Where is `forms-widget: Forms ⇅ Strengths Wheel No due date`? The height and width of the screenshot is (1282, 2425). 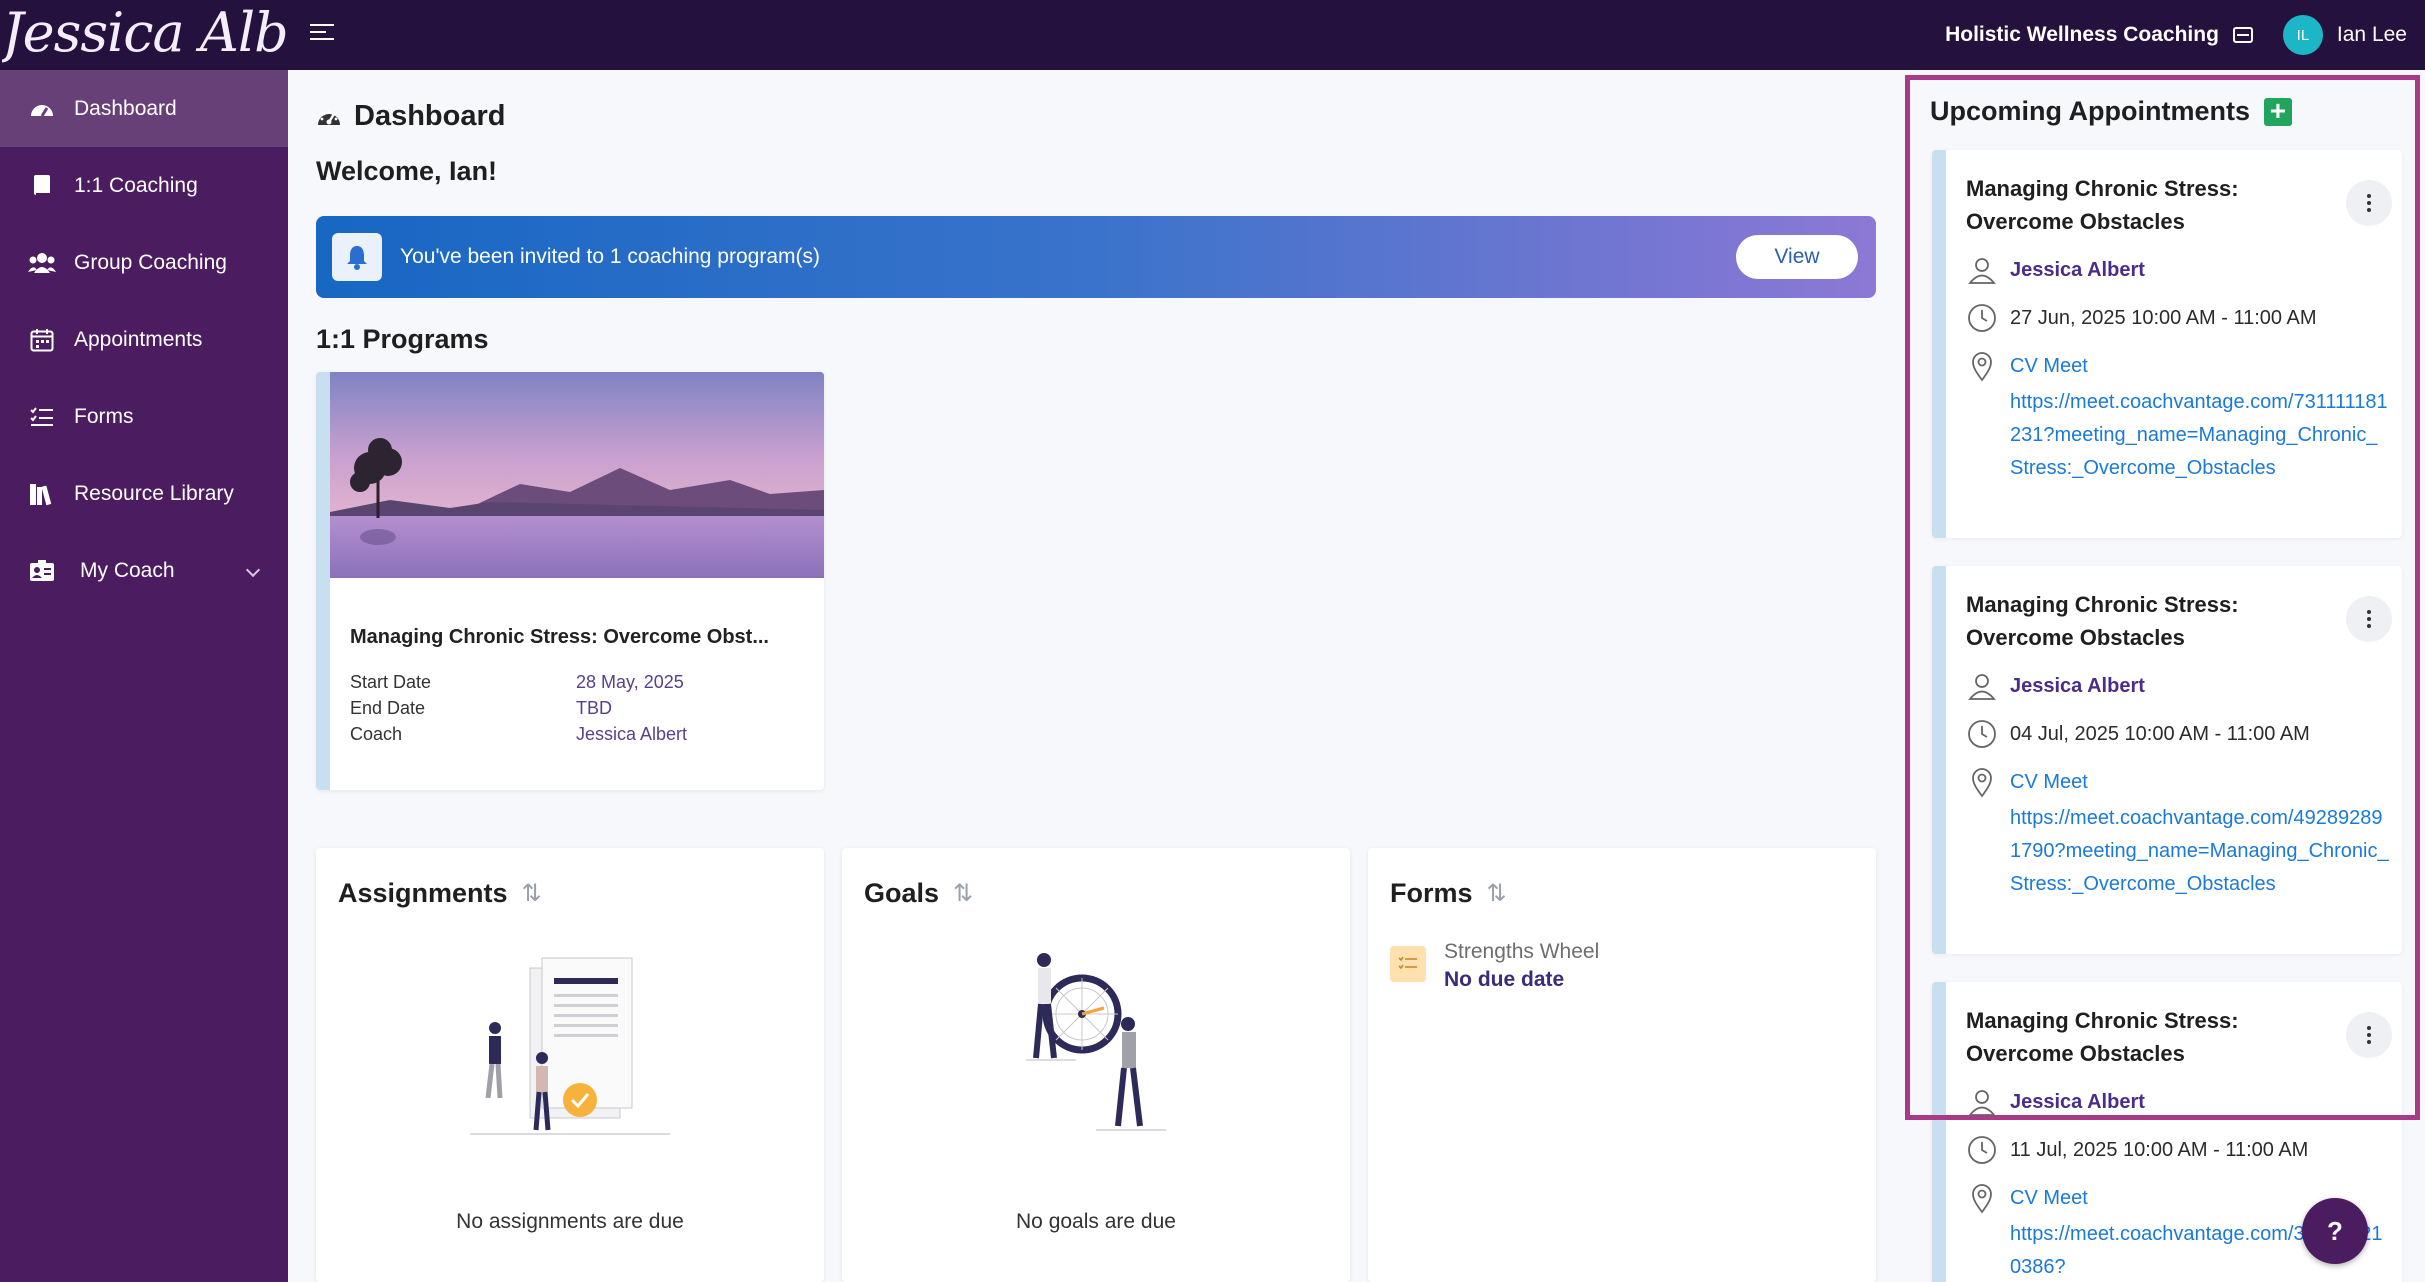
forms-widget: Forms ⇅ Strengths Wheel No due date is located at coordinates (1622, 1065).